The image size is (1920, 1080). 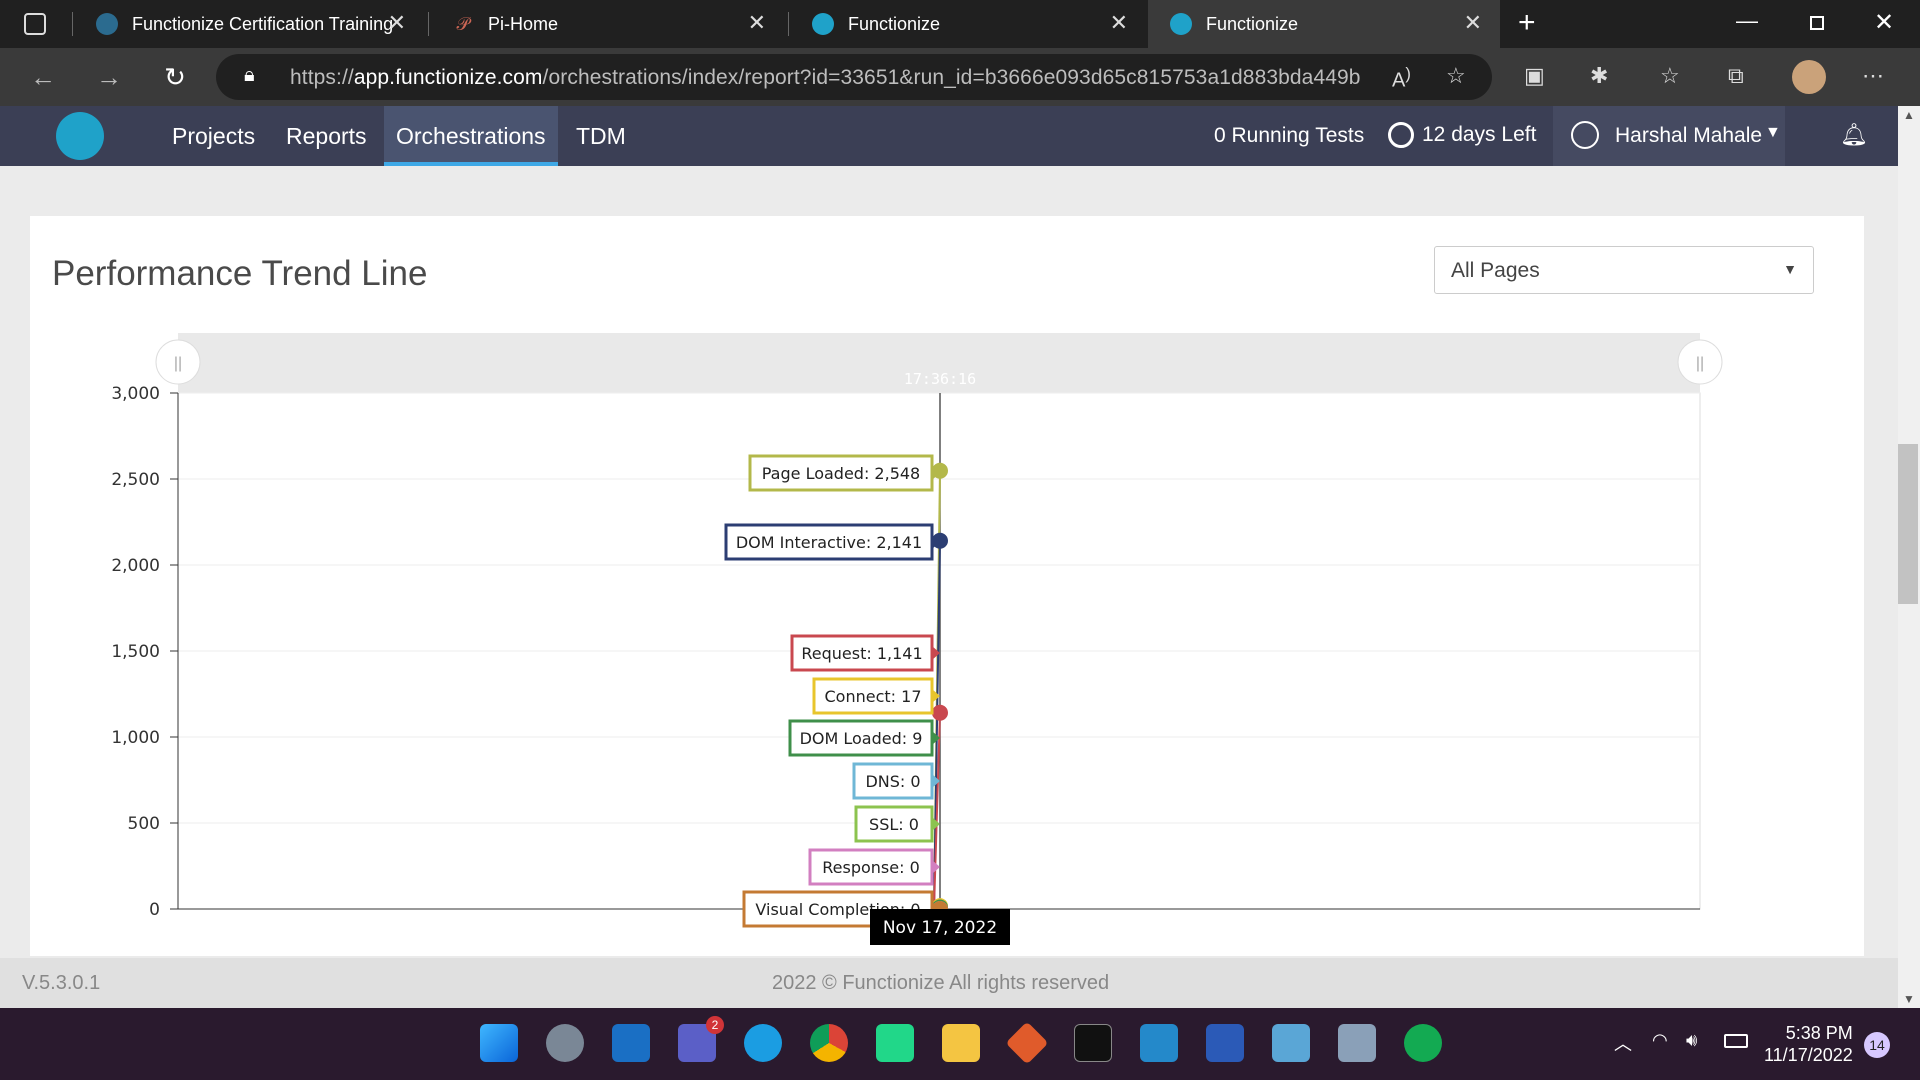 What do you see at coordinates (61, 983) in the screenshot?
I see `version: V.5.3.0.1` at bounding box center [61, 983].